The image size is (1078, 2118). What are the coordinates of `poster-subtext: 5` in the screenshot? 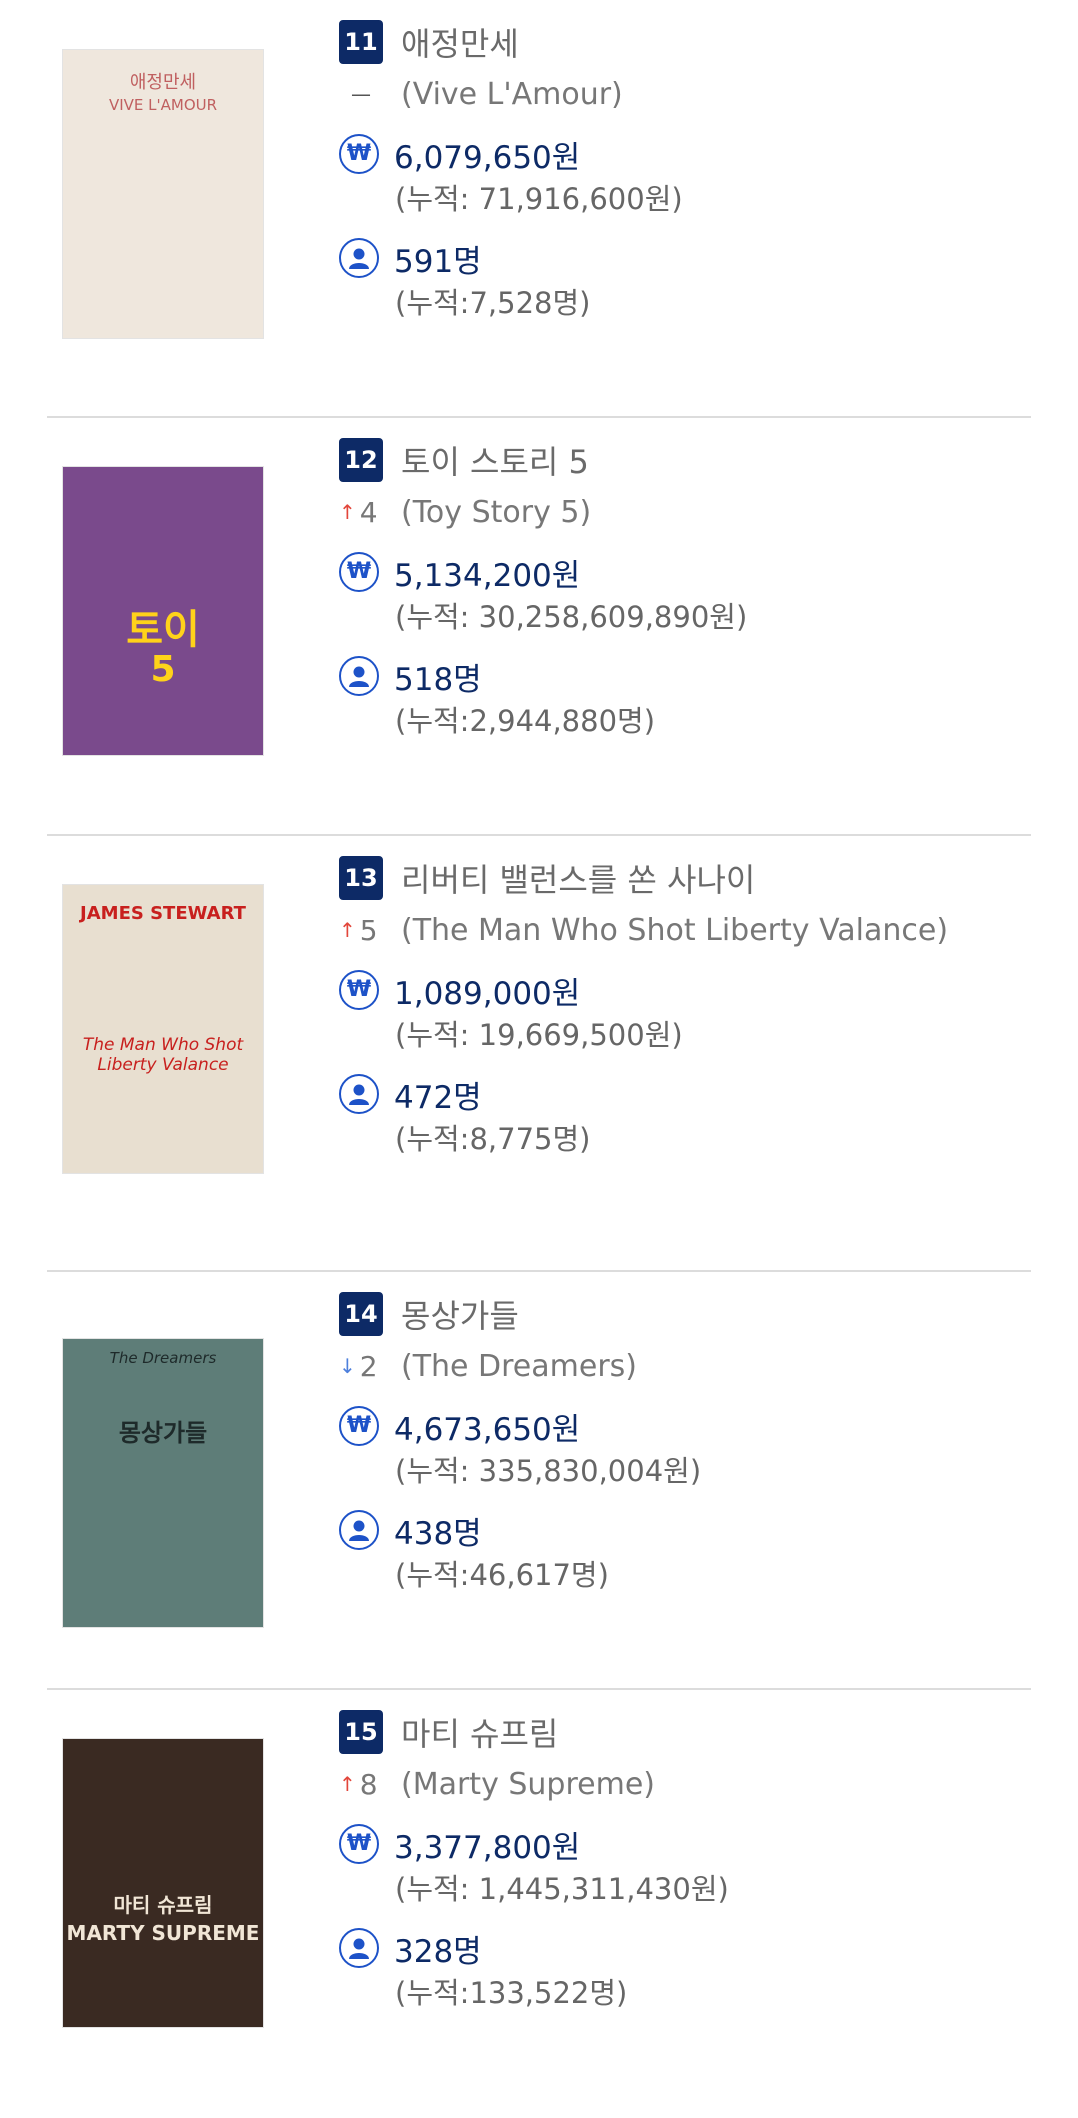 It's located at (163, 669).